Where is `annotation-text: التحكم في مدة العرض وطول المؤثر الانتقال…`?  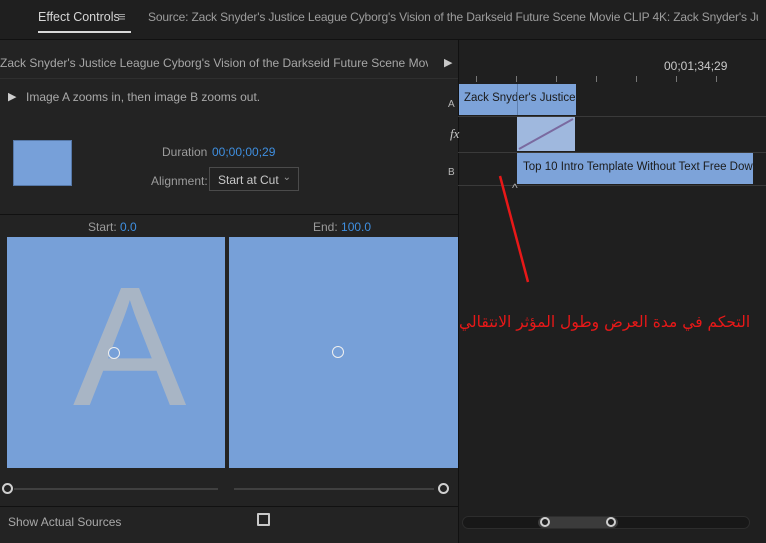 annotation-text: التحكم في مدة العرض وطول المؤثر الانتقال… is located at coordinates (605, 322).